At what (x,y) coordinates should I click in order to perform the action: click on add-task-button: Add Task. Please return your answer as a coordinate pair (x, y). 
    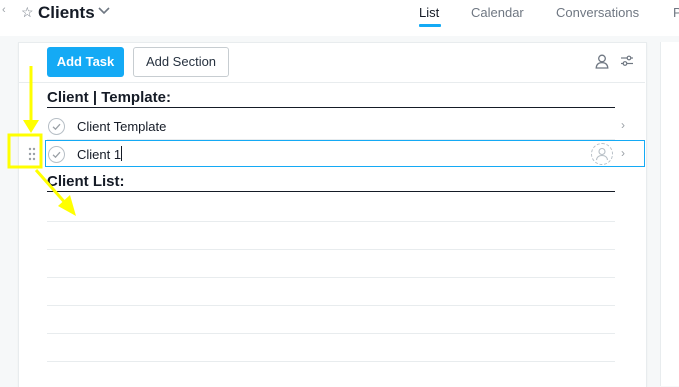
    Looking at the image, I should click on (85, 62).